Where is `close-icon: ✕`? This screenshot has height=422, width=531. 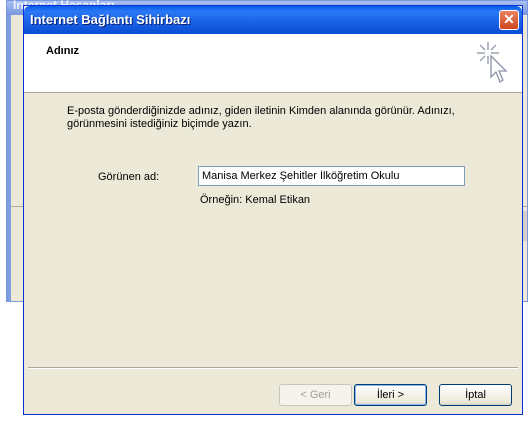
close-icon: ✕ is located at coordinates (509, 19).